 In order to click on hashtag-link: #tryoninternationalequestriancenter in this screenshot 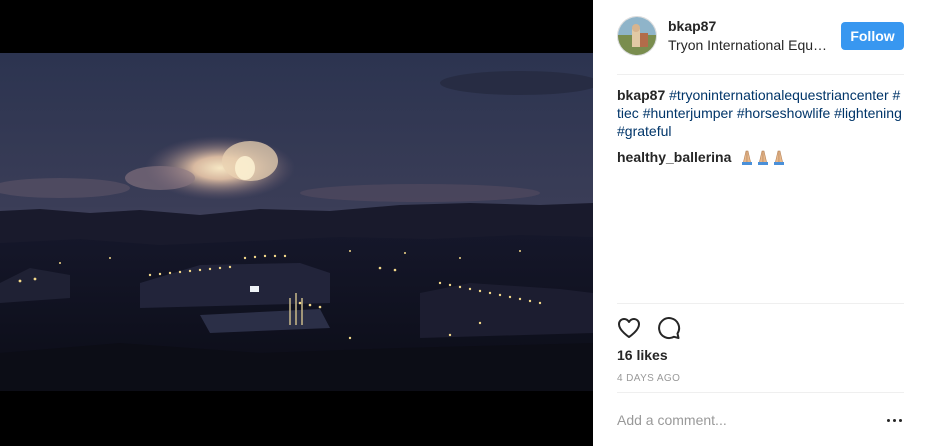, I will do `click(778, 95)`.